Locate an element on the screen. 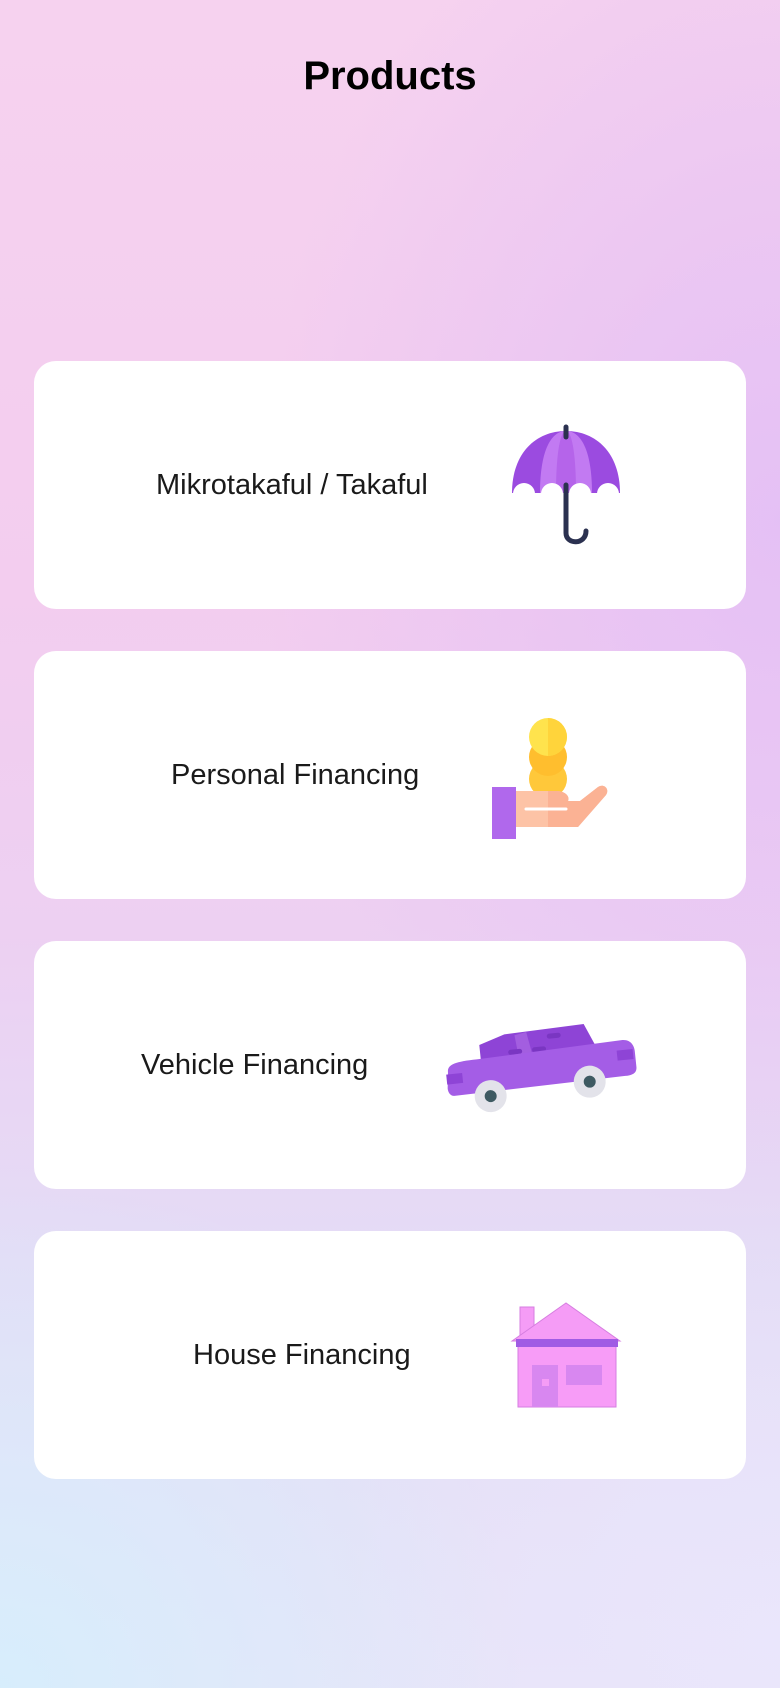 The width and height of the screenshot is (780, 1688). product-label-takaful: Mikrotakaful / Takaful is located at coordinates (292, 485).